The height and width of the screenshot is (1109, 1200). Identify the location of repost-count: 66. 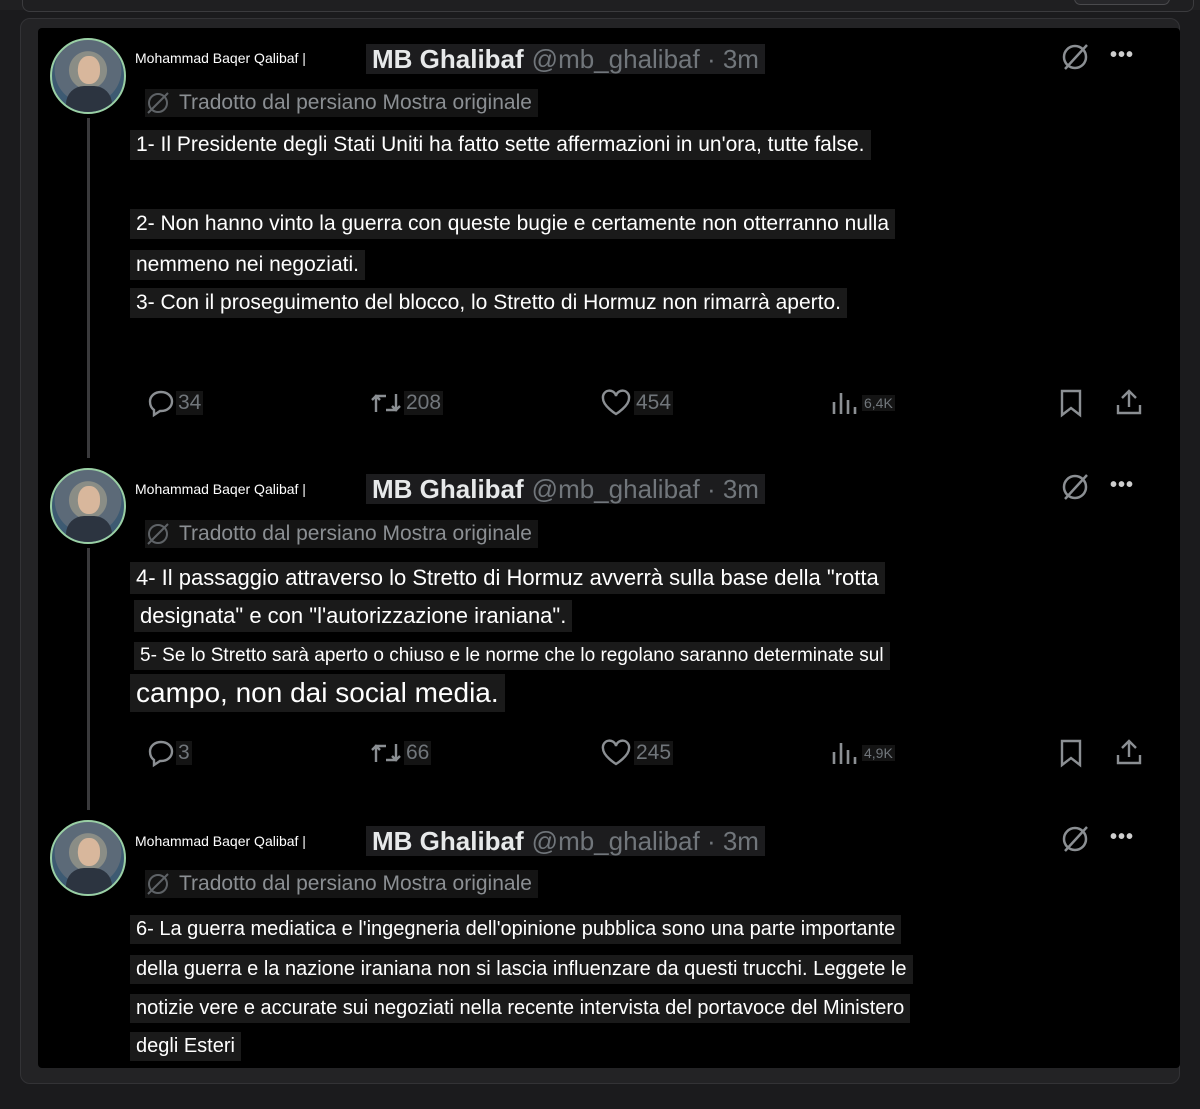
(418, 753).